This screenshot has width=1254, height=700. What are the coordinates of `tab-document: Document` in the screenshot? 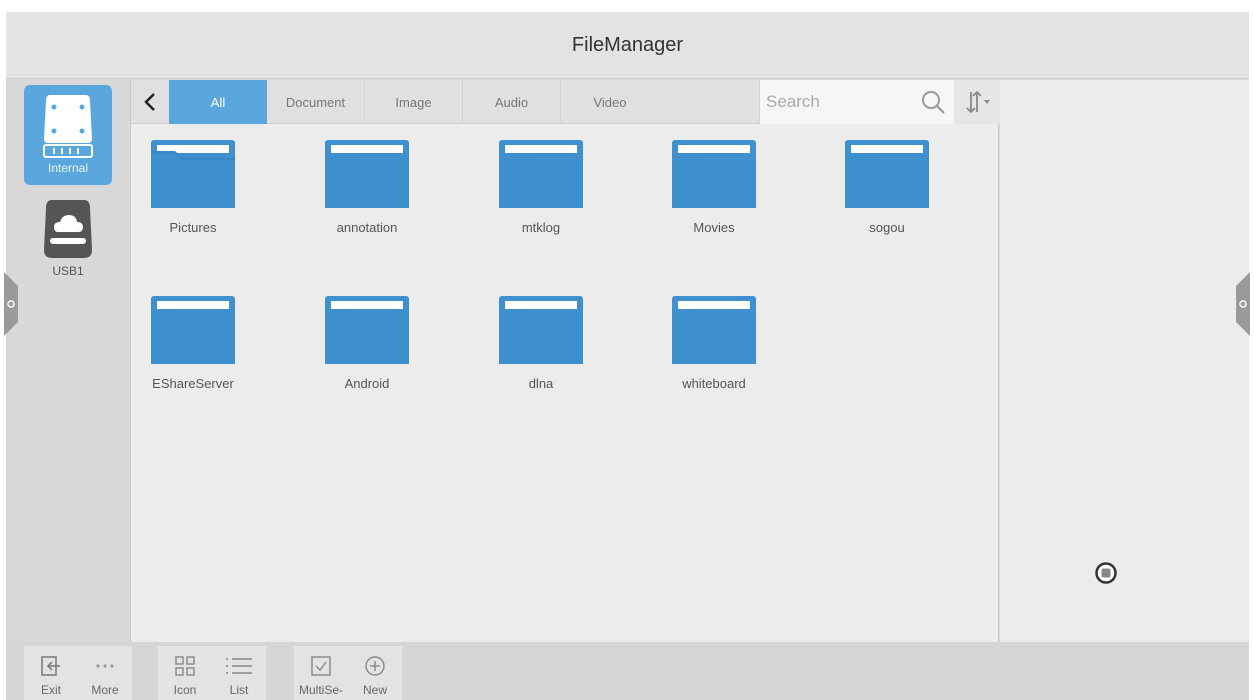 It's located at (316, 102).